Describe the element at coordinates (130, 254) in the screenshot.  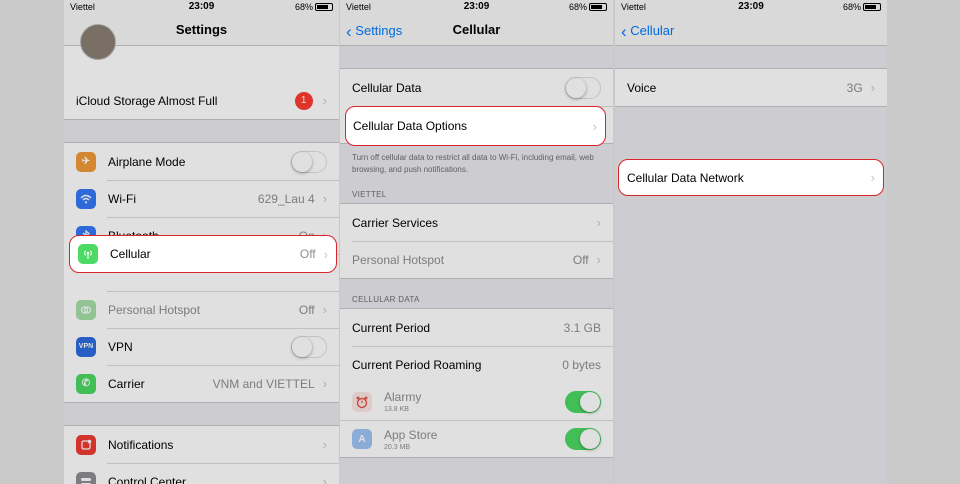
I see `cellular-label: Cellular` at that location.